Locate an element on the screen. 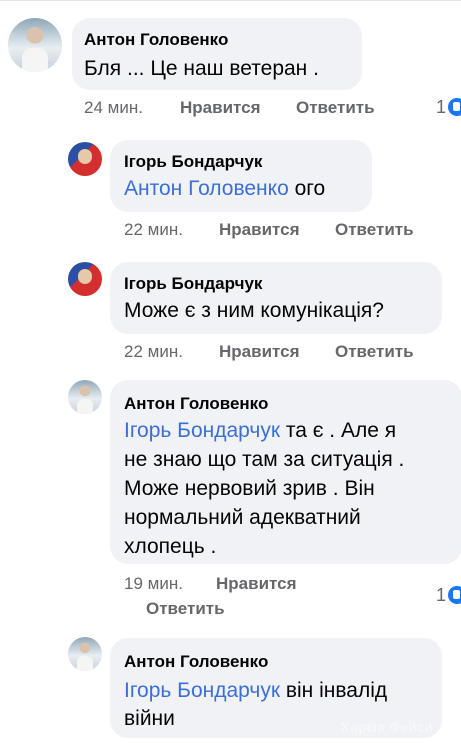 Image resolution: width=461 pixels, height=743 pixels. comment-text: Бля ... Це наш ветеран . is located at coordinates (201, 68).